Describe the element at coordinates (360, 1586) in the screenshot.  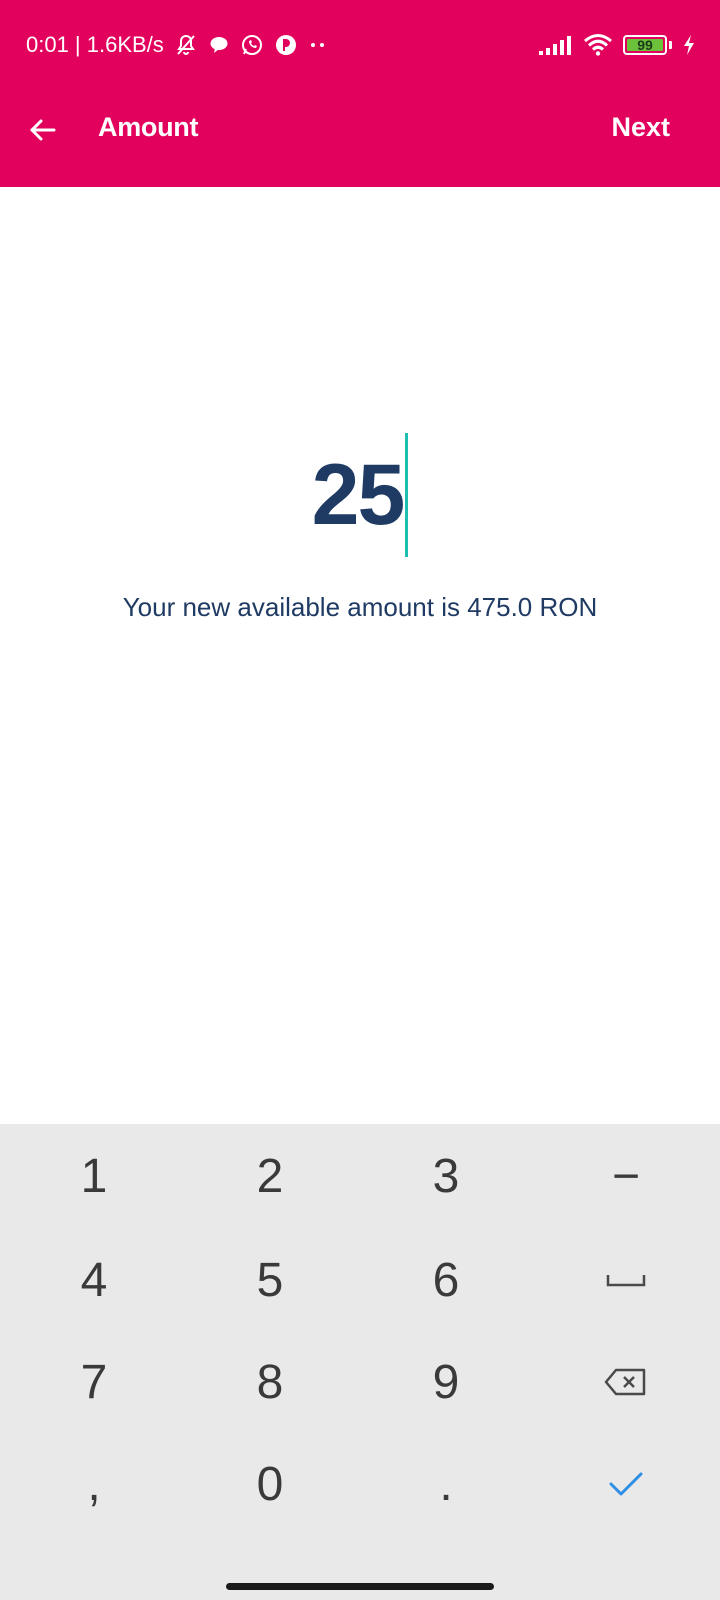
I see `navigation-handle` at that location.